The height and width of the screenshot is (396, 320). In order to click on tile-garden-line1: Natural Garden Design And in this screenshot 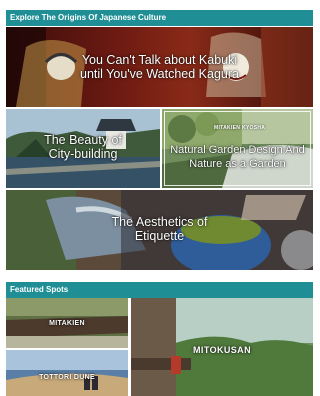, I will do `click(237, 150)`.